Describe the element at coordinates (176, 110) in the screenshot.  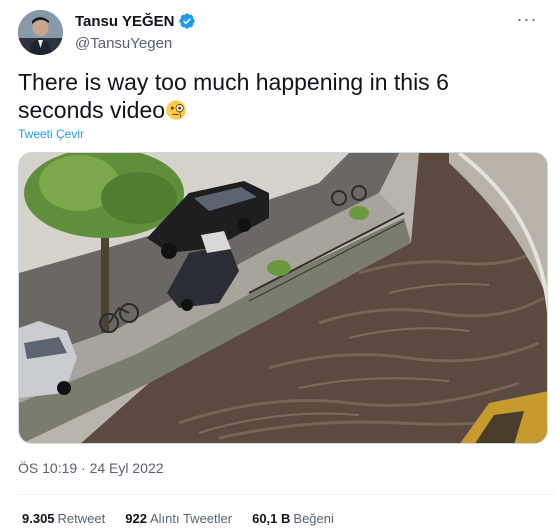
I see `face-with-monocle-icon` at that location.